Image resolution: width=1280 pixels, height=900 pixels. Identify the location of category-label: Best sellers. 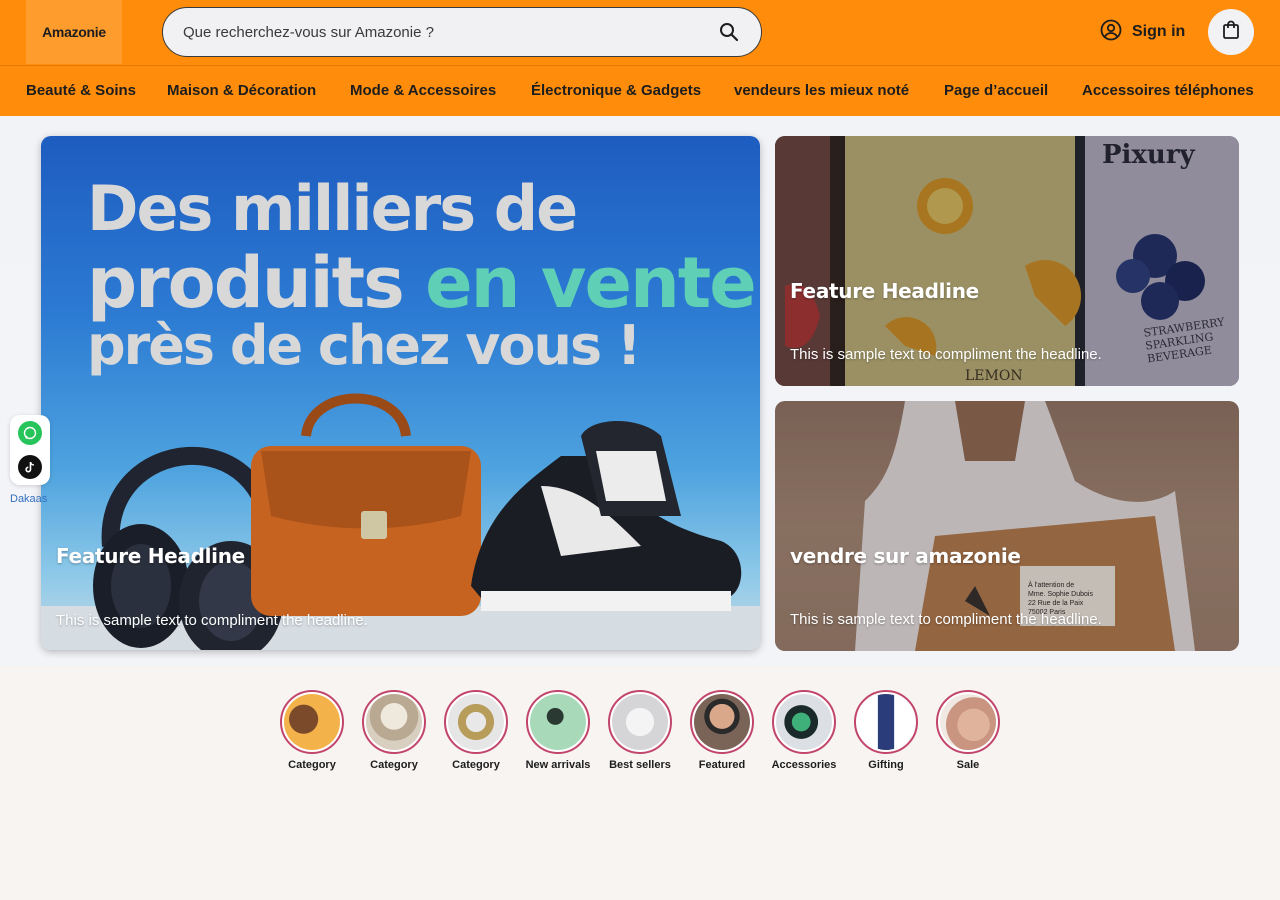
(640, 765).